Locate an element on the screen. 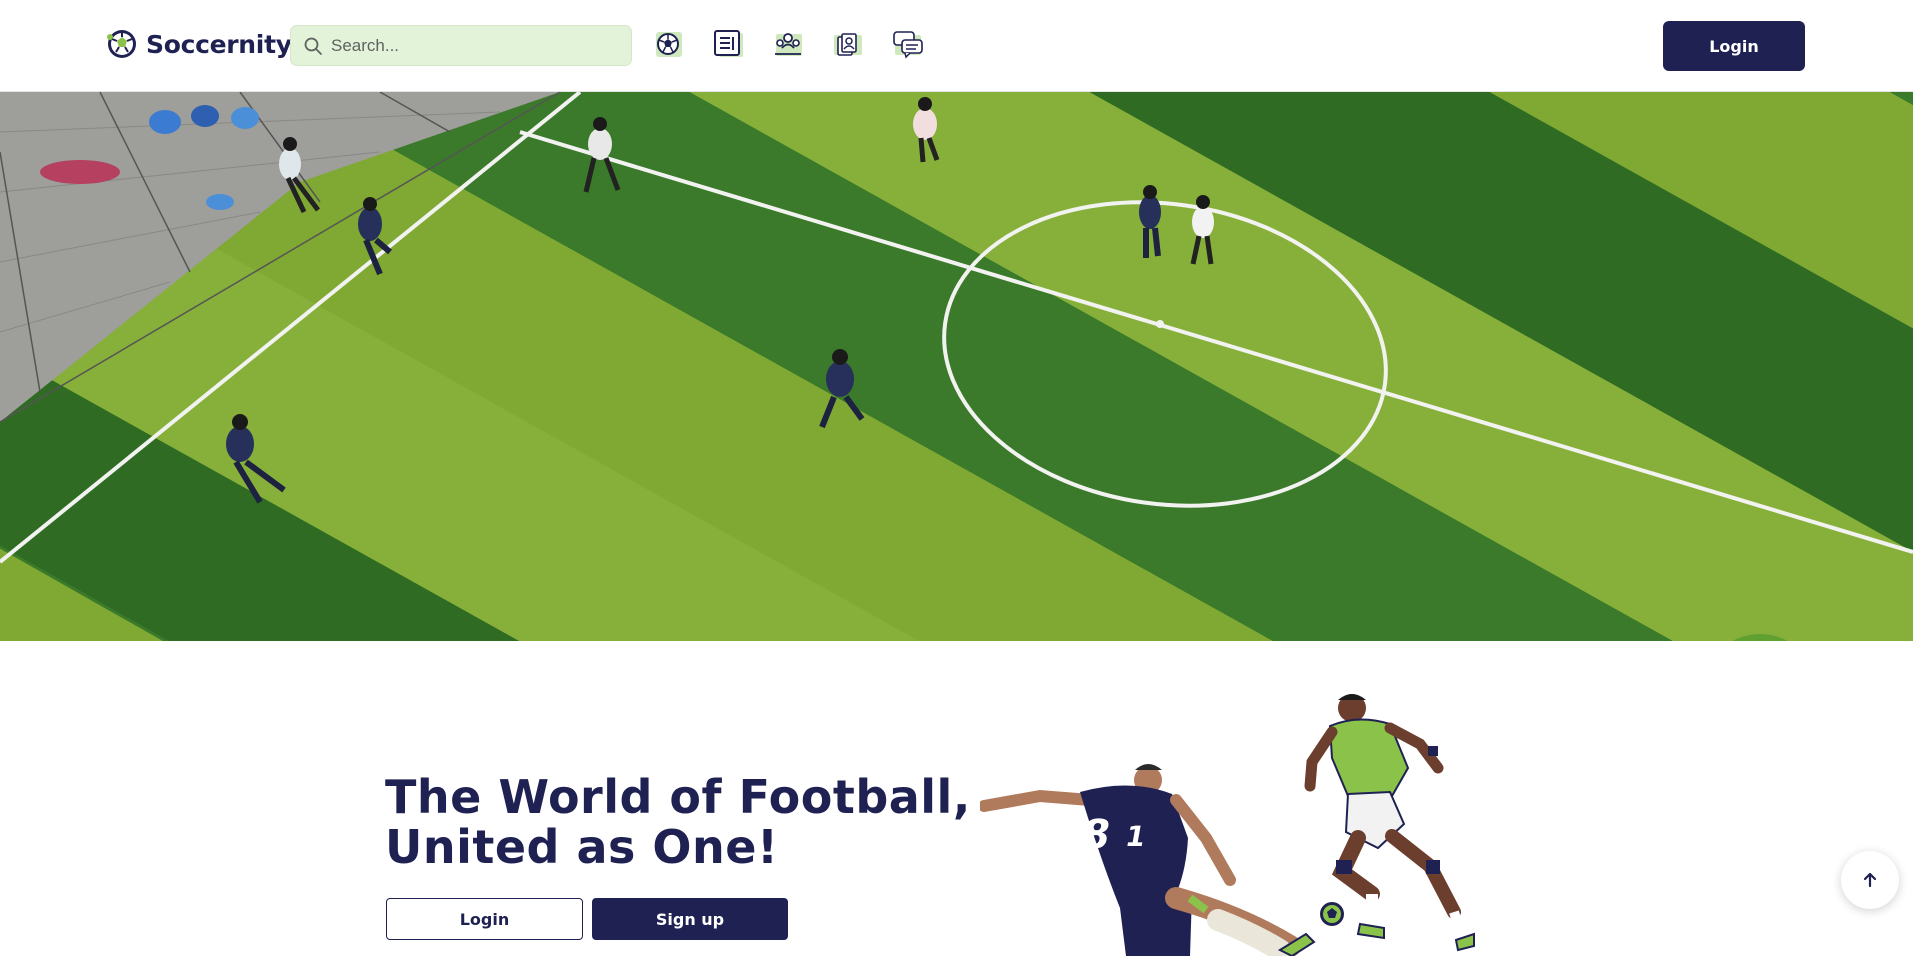 The image size is (1913, 956). nav-icon-bar is located at coordinates (788, 44).